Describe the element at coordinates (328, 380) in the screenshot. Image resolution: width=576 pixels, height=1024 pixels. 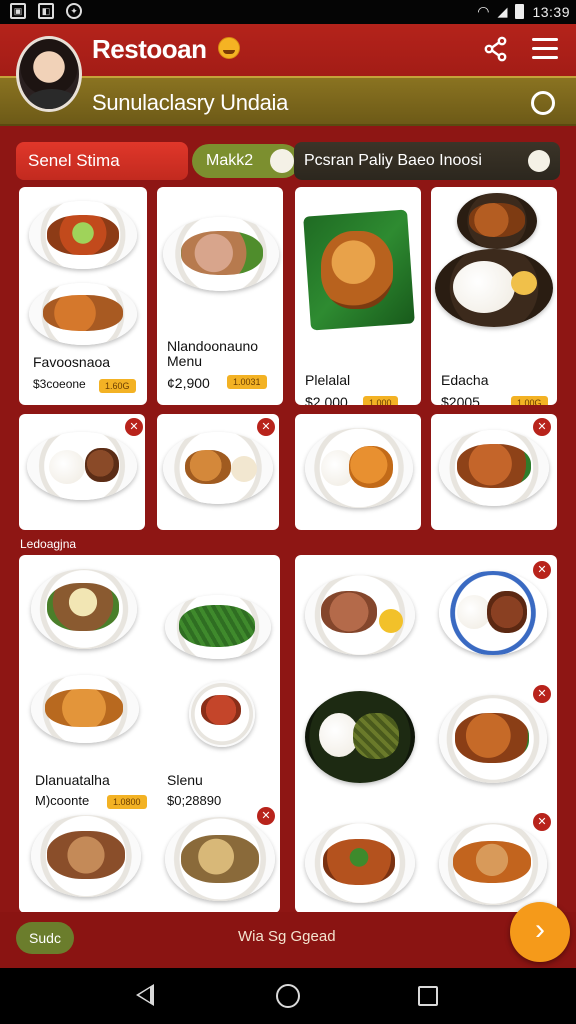
I see `menu-item-title: Plelalal` at that location.